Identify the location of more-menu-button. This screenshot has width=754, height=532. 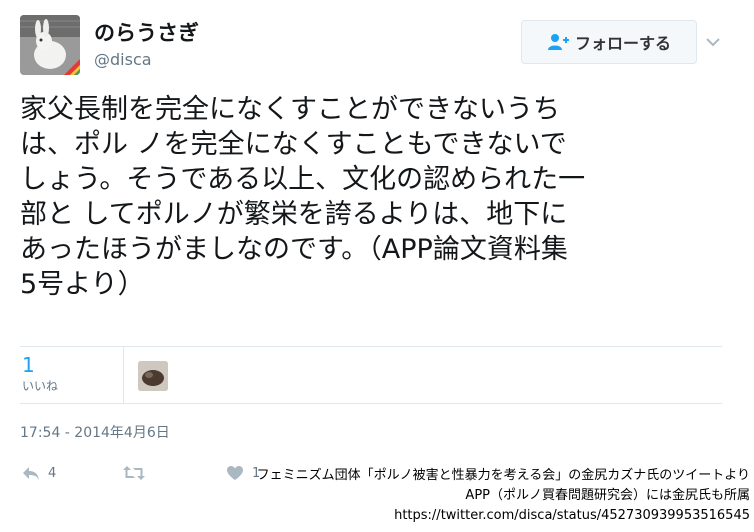
(713, 42).